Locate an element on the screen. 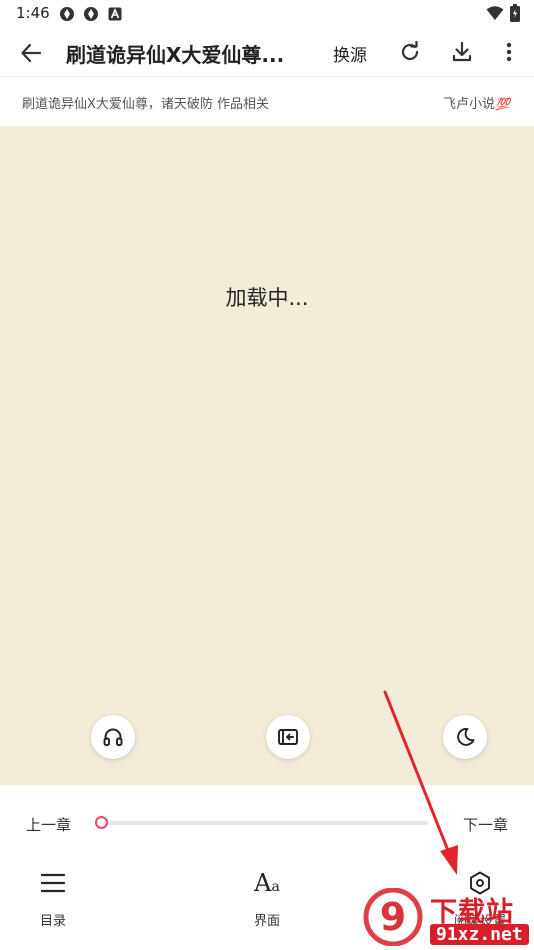  more-options-button is located at coordinates (509, 52).